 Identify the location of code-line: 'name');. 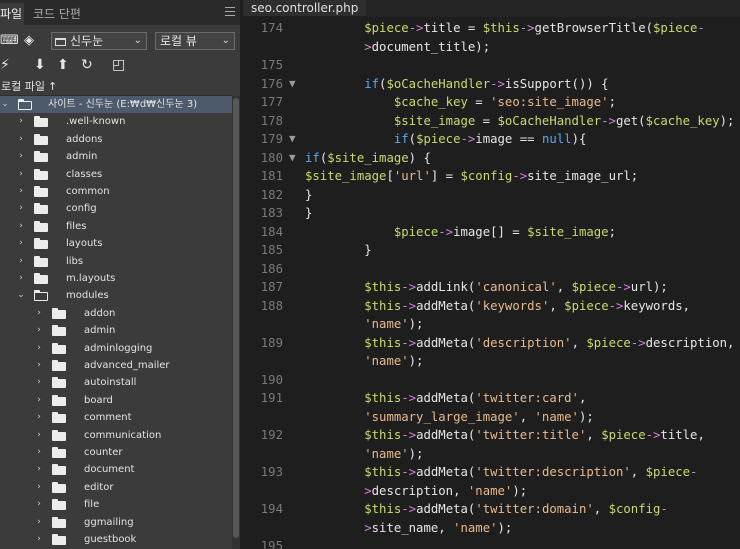
(491, 454).